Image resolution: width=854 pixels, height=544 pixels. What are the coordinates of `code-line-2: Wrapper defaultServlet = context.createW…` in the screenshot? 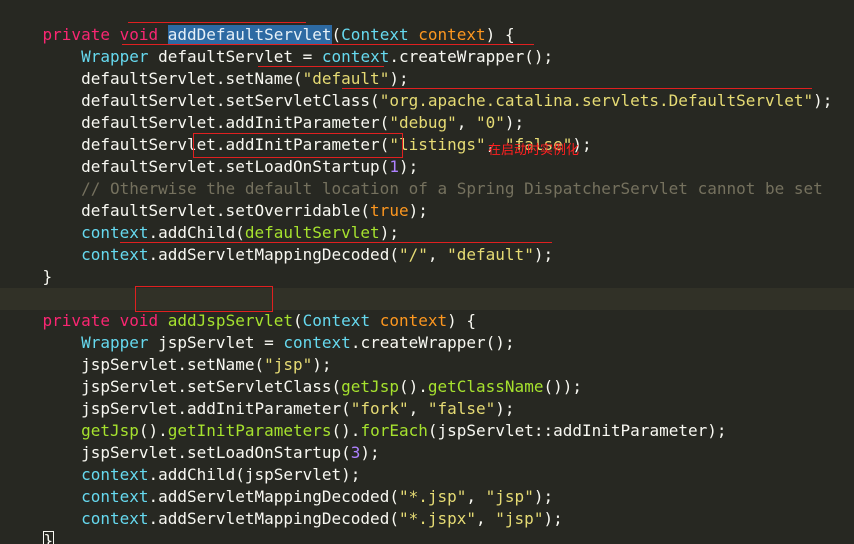 It's located at (278, 45).